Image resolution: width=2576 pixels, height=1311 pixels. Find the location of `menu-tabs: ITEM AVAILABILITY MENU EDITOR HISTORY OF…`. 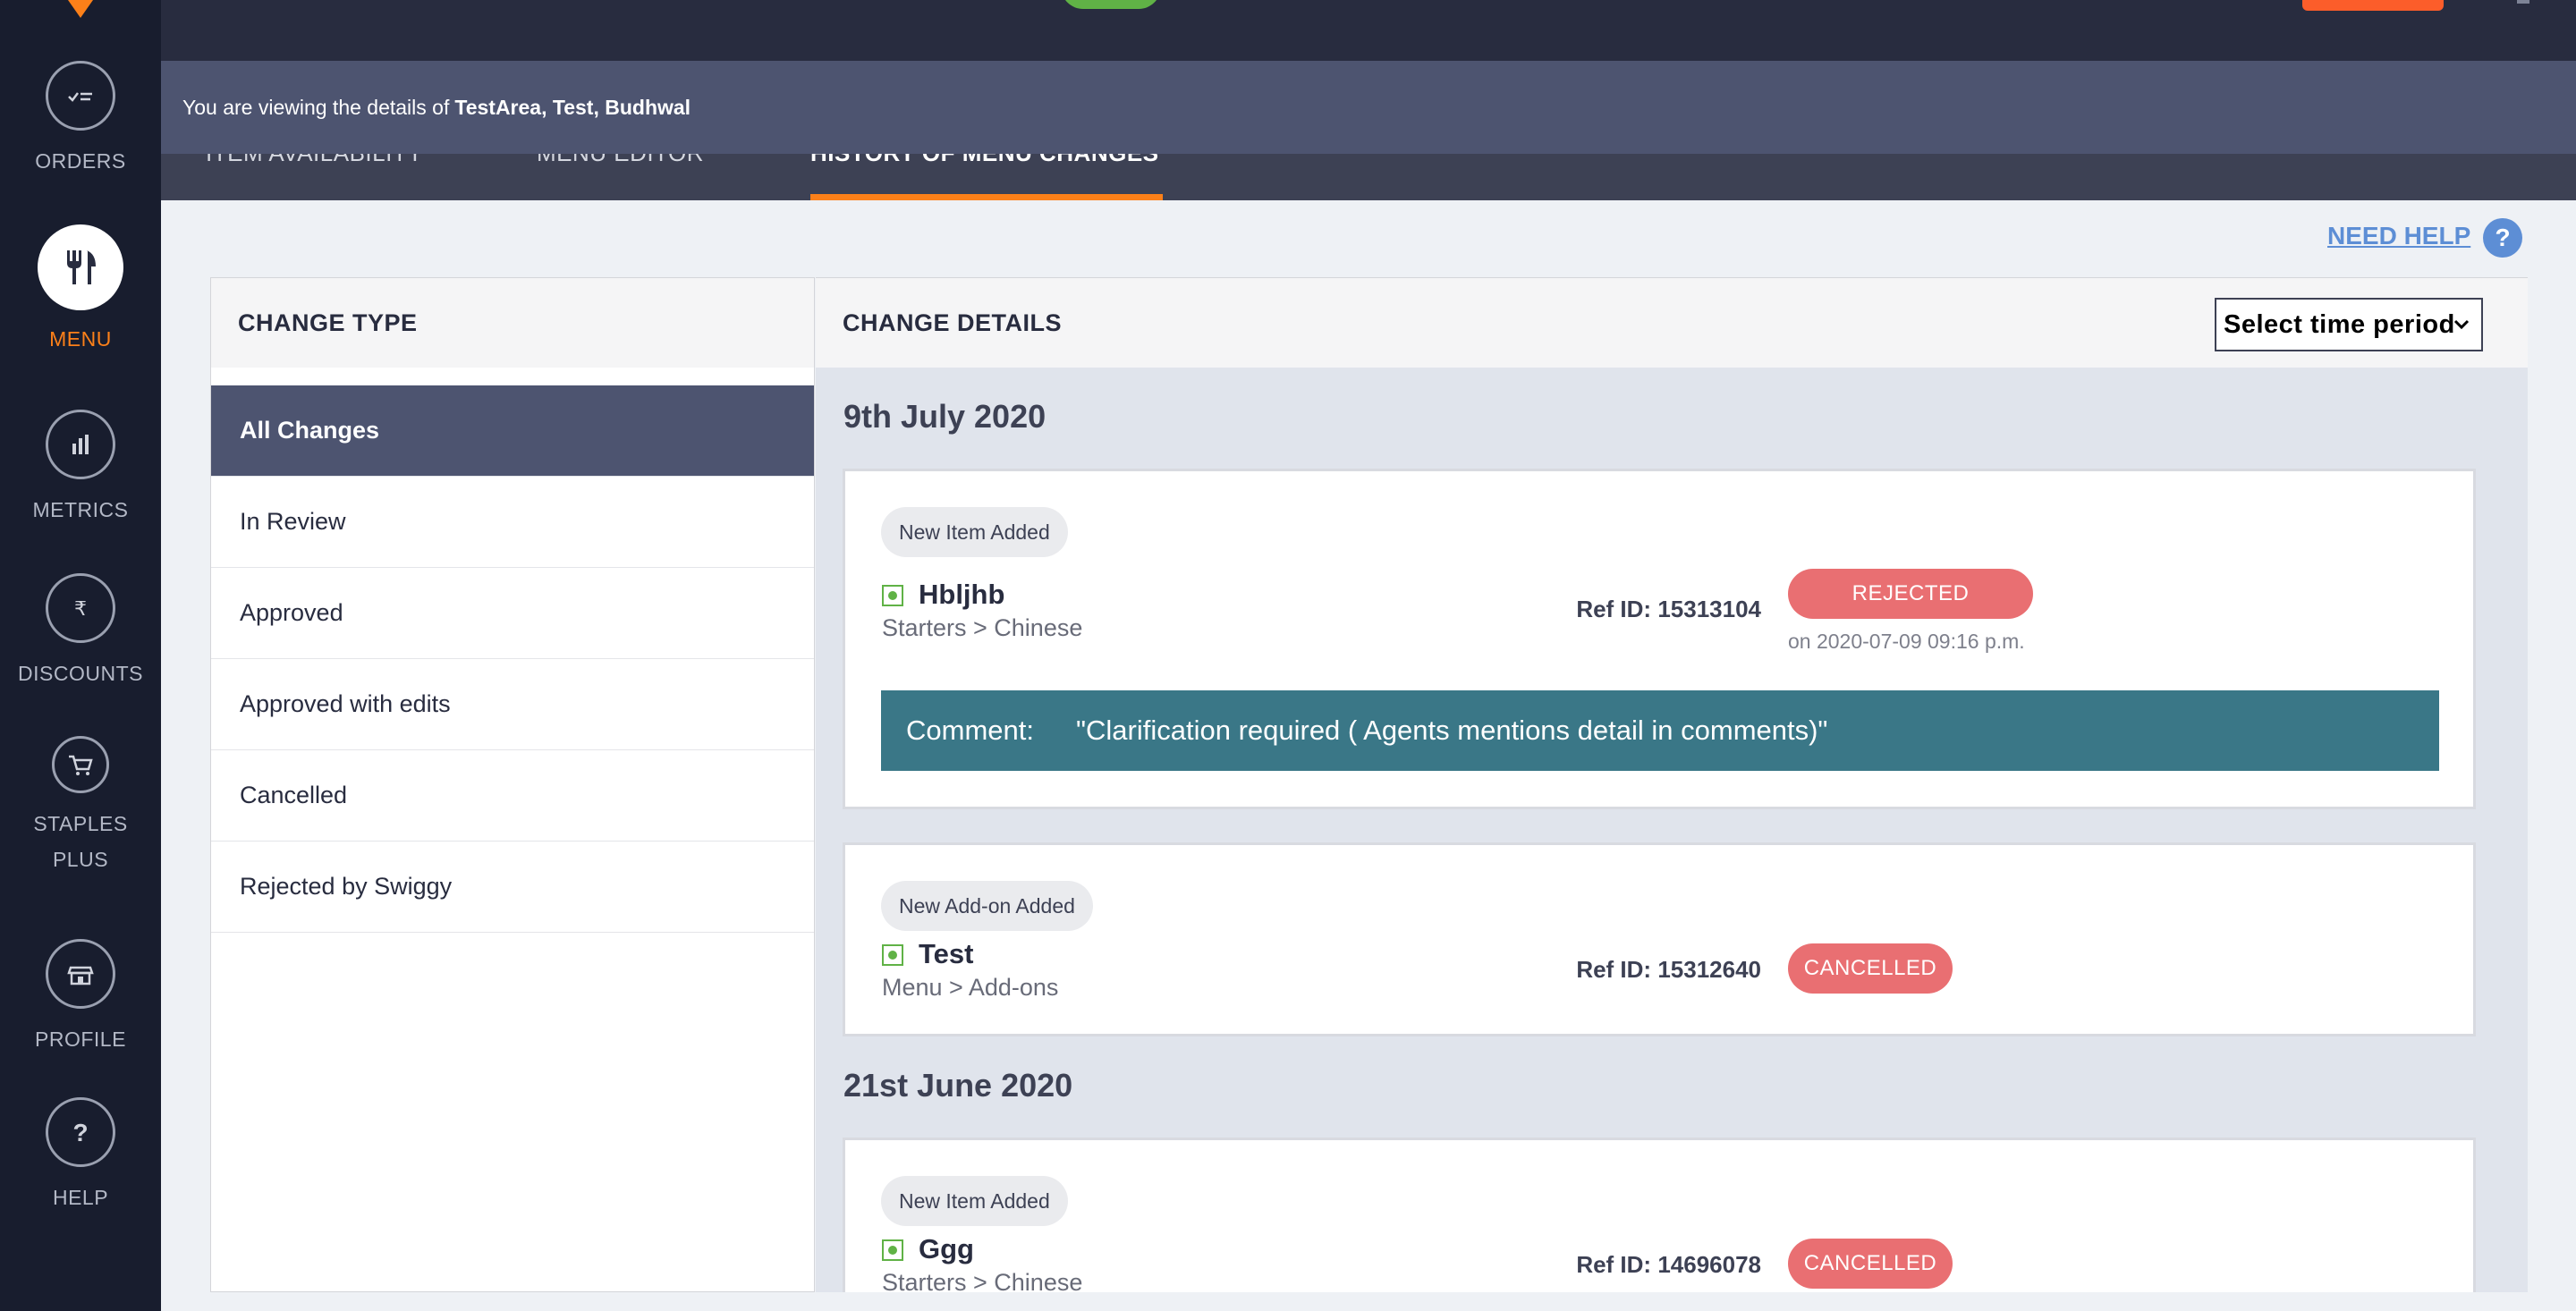

menu-tabs: ITEM AVAILABILITY MENU EDITOR HISTORY OF… is located at coordinates (1368, 177).